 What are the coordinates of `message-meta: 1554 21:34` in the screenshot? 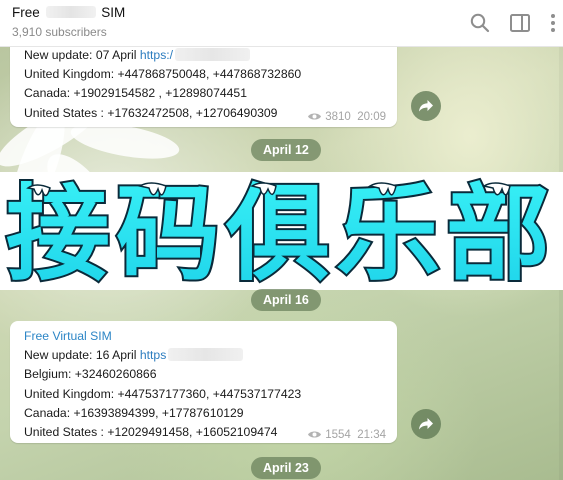 It's located at (346, 436).